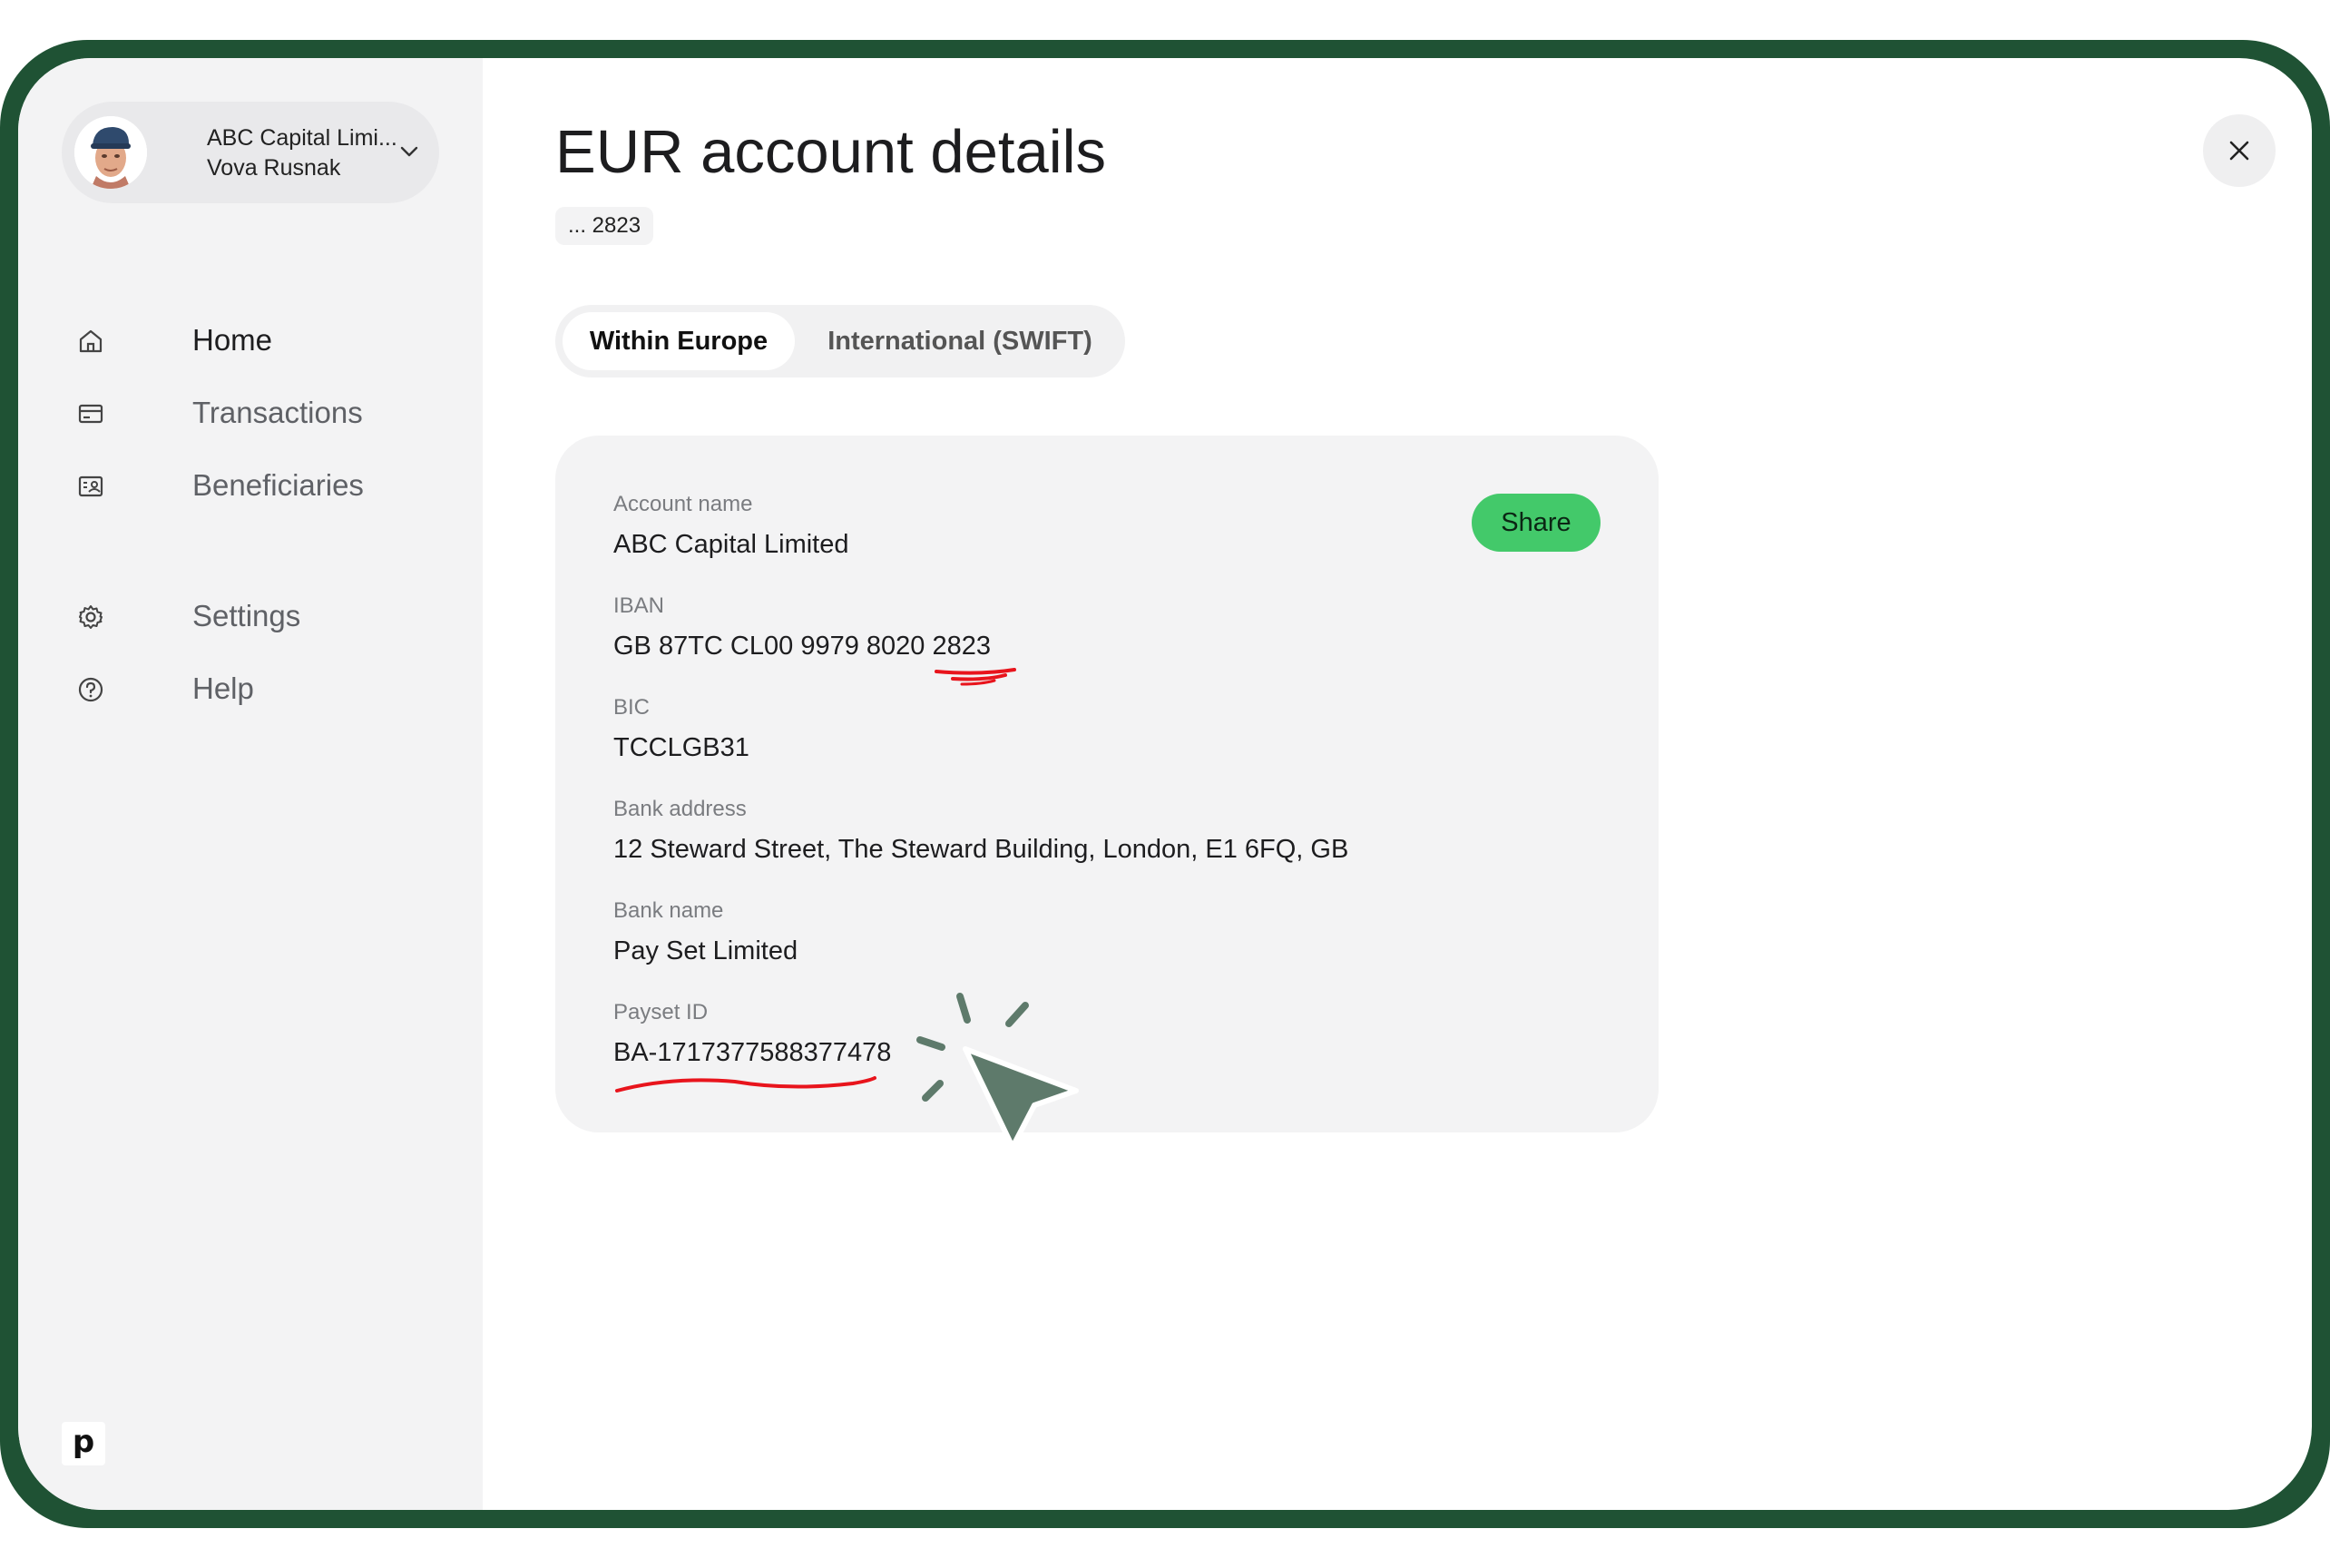  I want to click on card-icon, so click(90, 414).